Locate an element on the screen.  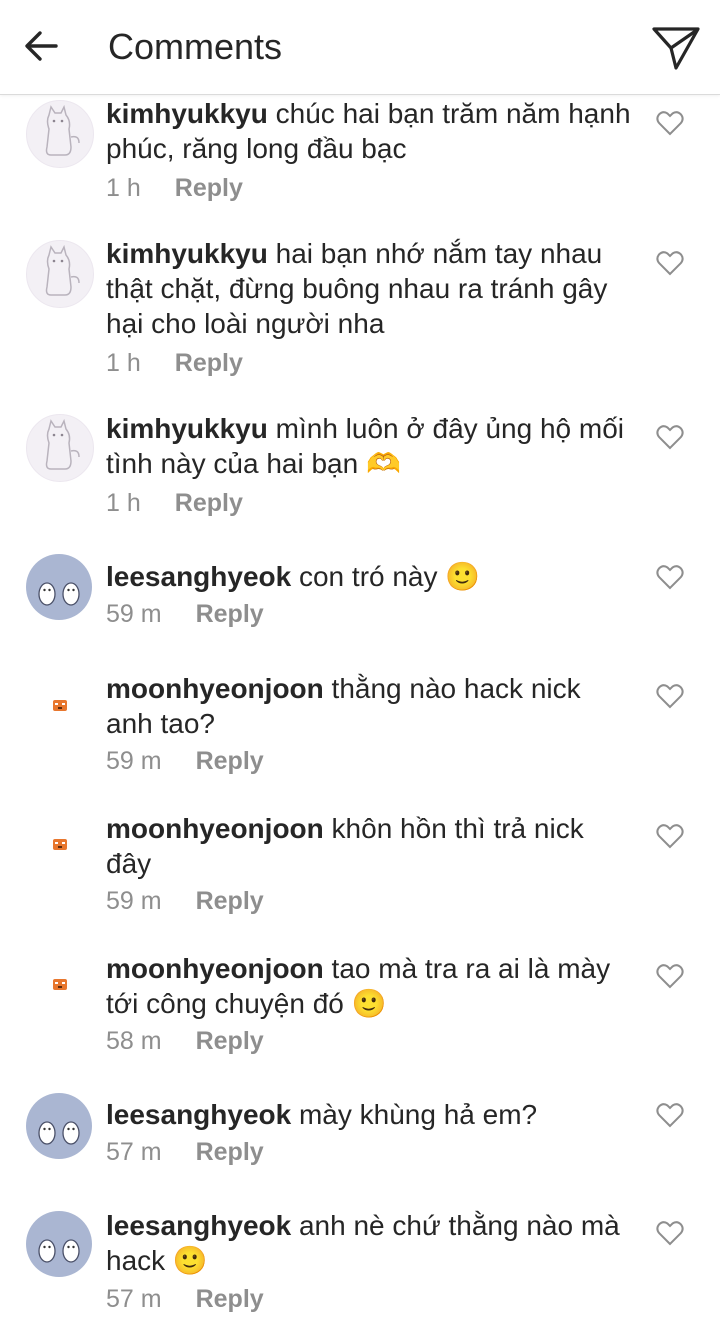
comment-text: leesanghyeok con tró này 🙂 is located at coordinates (370, 576).